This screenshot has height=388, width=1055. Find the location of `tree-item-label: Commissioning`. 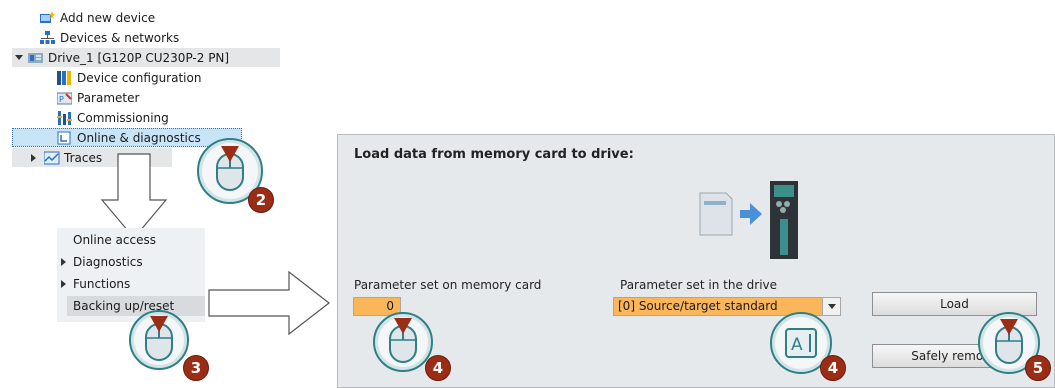

tree-item-label: Commissioning is located at coordinates (123, 117).